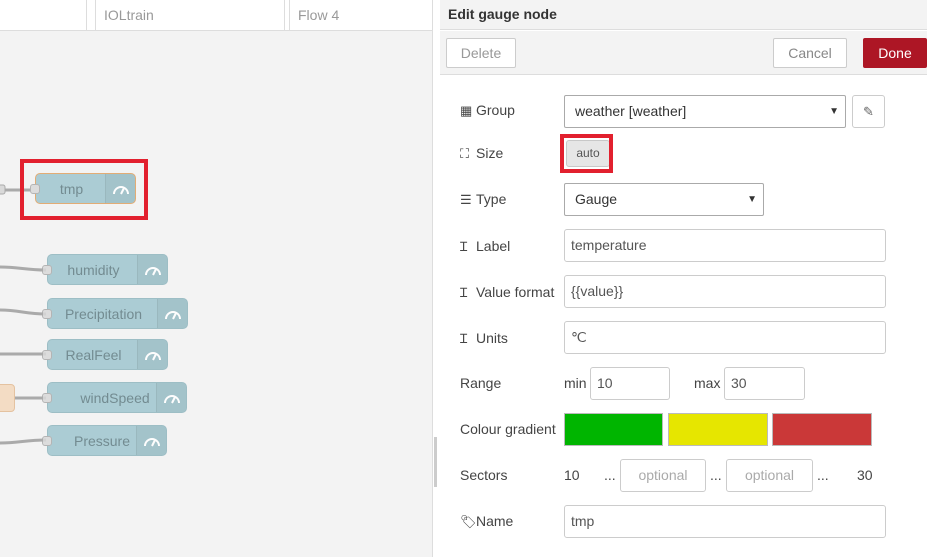  I want to click on colour-picker-low, so click(613, 429).